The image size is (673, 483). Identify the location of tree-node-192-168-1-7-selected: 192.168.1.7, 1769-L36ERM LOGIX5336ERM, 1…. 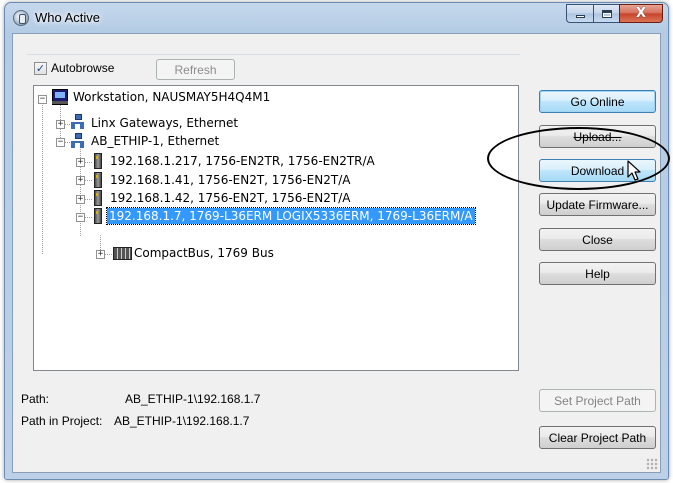
(291, 216).